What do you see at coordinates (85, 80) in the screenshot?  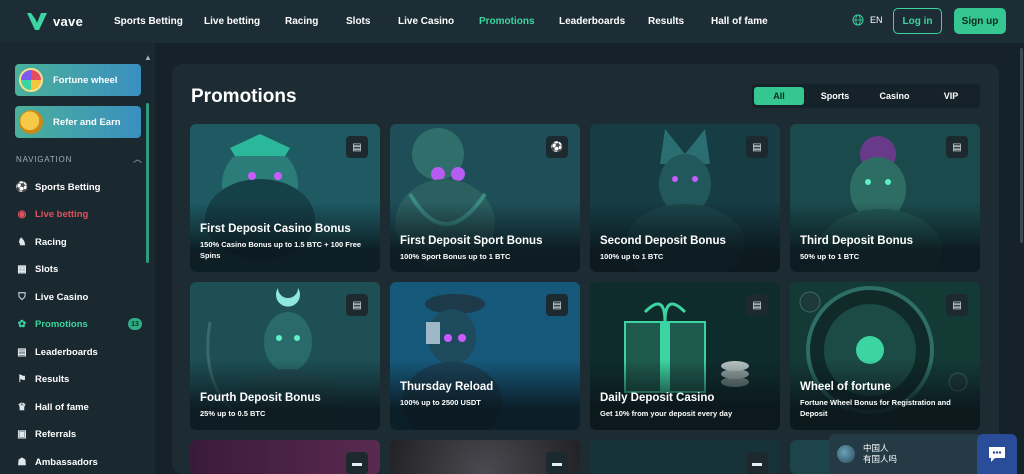 I see `sidebar-promo-label: Fortune wheel` at bounding box center [85, 80].